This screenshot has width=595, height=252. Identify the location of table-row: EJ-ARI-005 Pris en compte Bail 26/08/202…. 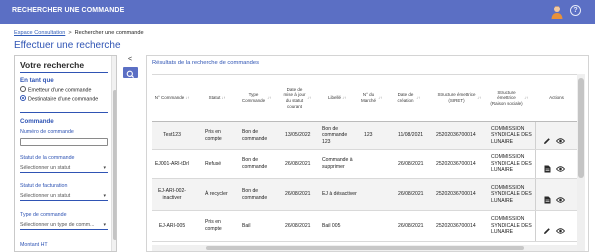
(364, 226).